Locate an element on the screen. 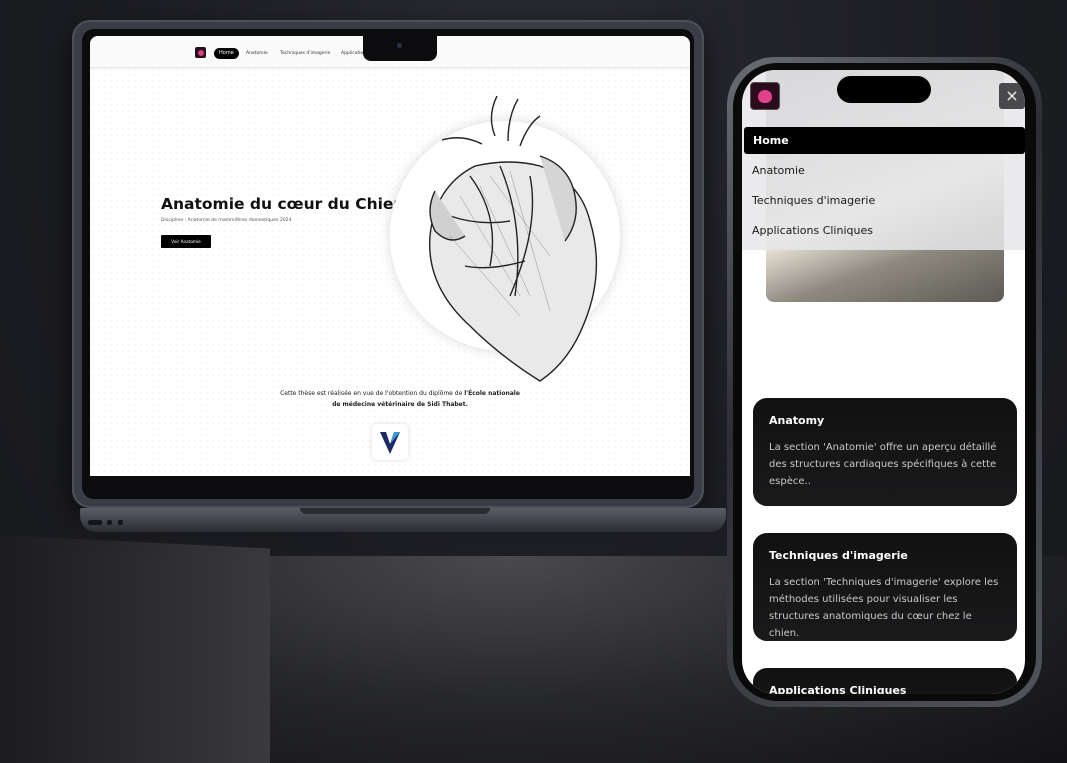 This screenshot has height=763, width=1067. mobile-menu-techniques: Techniques d'imagerie is located at coordinates (813, 200).